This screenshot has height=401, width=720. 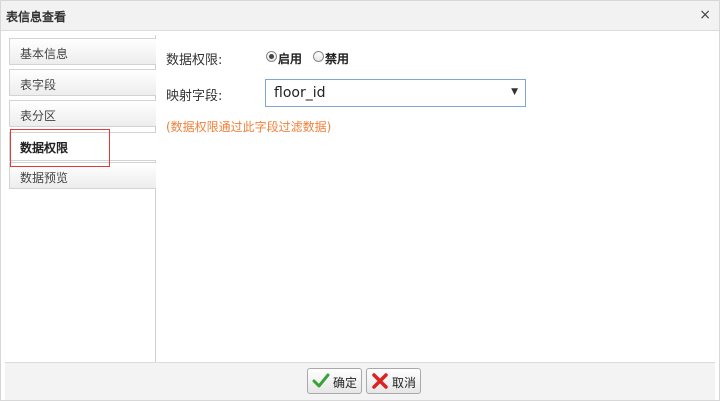 I want to click on sidebar-item-label: 数据预览, so click(x=44, y=178).